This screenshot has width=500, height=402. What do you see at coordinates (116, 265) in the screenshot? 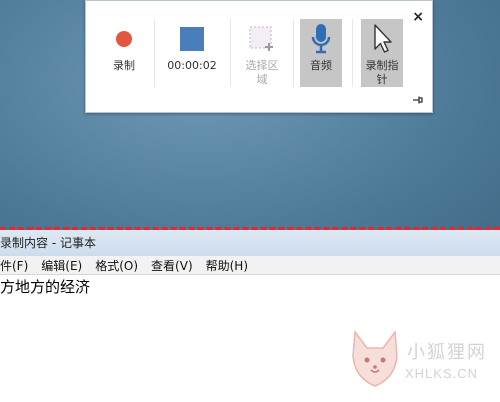
I see `menu-format: 格式(O)` at bounding box center [116, 265].